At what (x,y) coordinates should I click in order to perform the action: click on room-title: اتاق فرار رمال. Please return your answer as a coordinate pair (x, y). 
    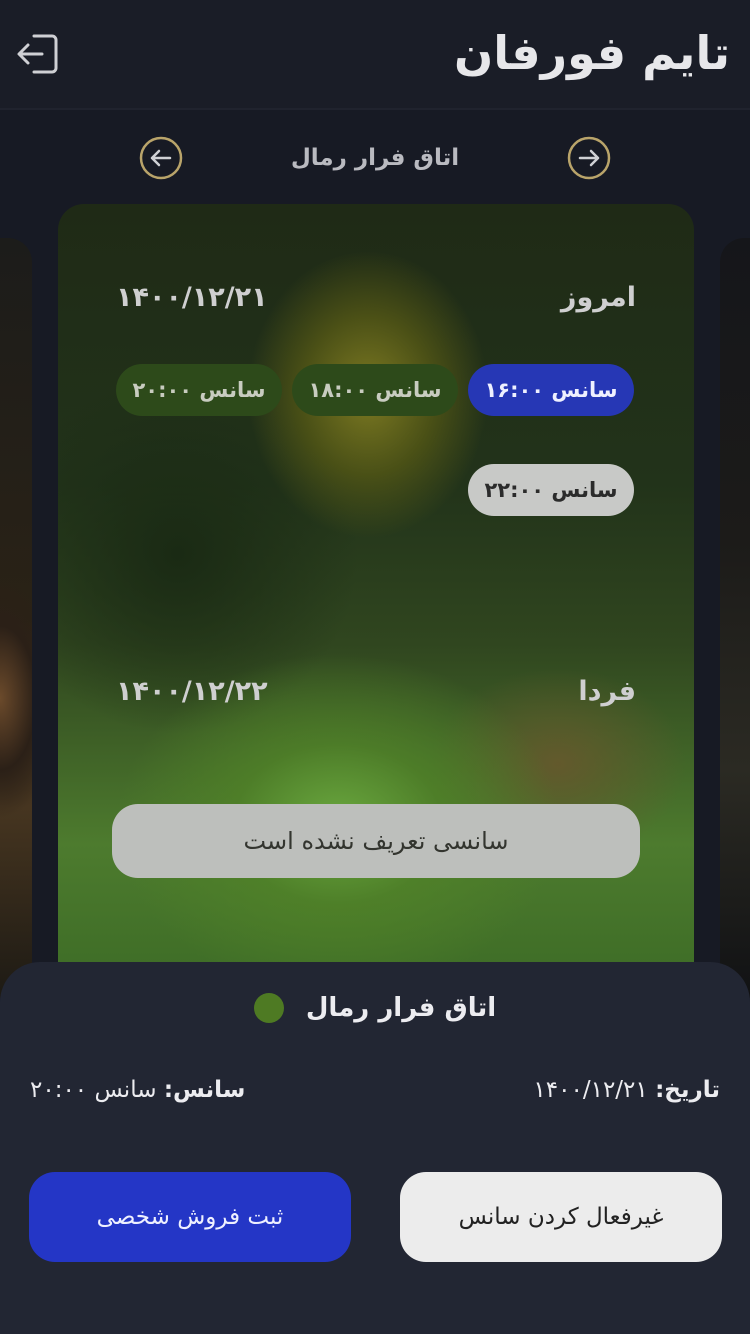
    Looking at the image, I should click on (375, 158).